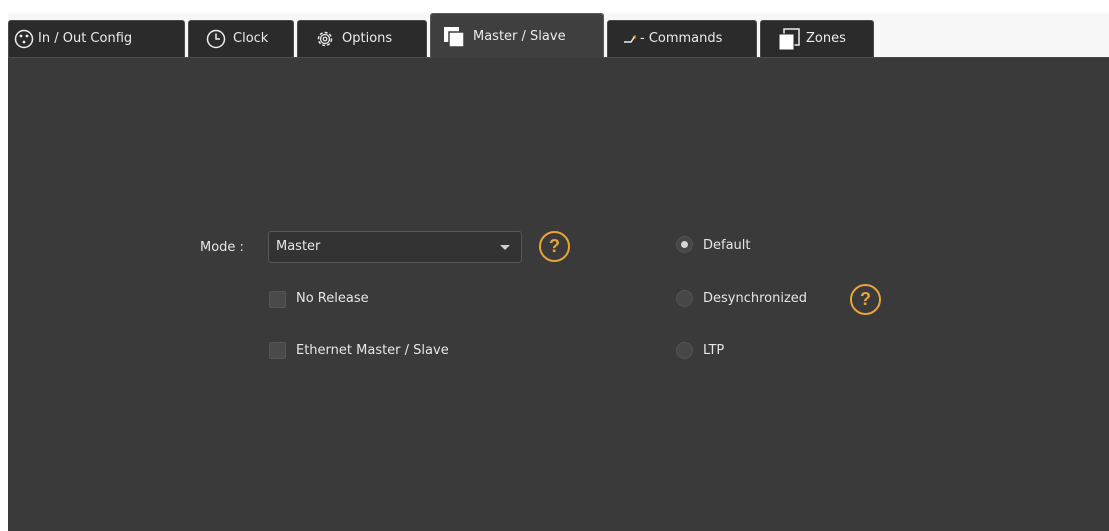  I want to click on tab-commands: - Commands, so click(682, 38).